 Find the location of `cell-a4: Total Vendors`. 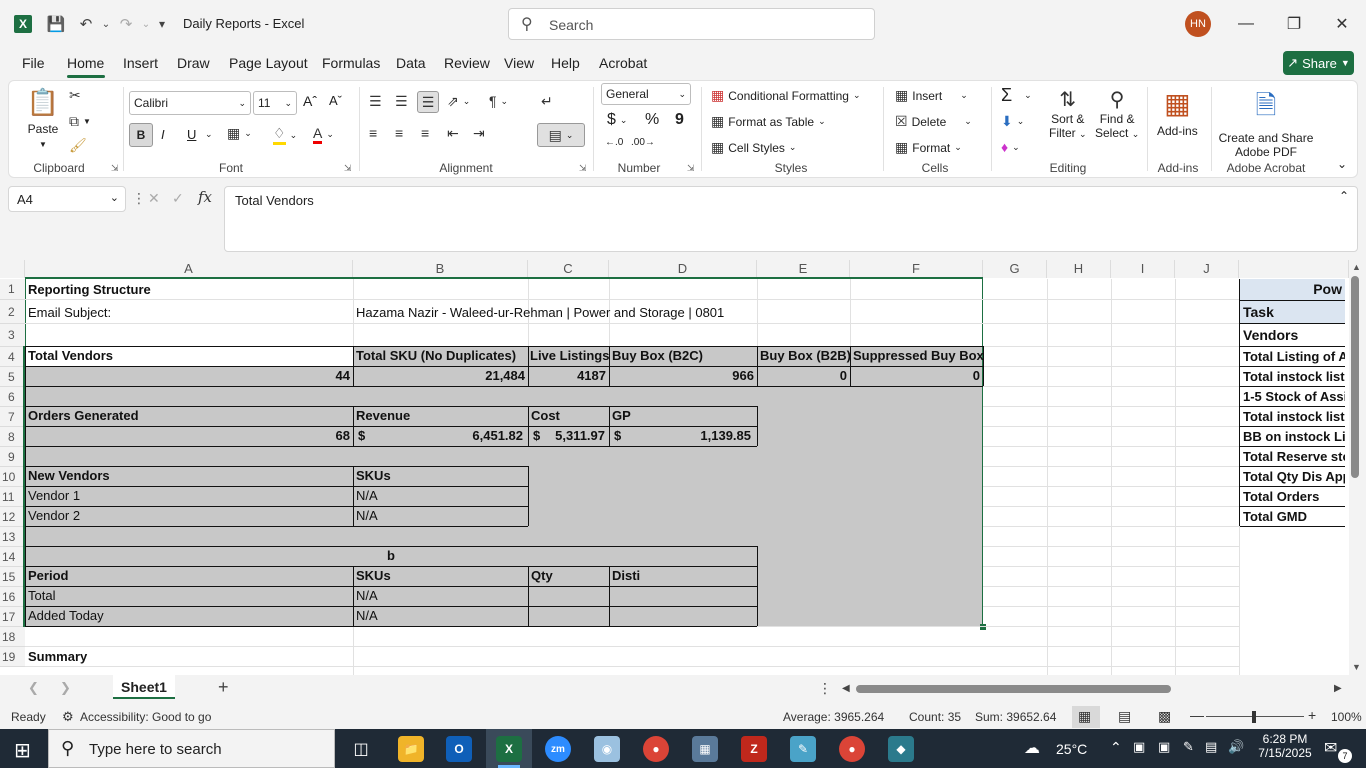

cell-a4: Total Vendors is located at coordinates (189, 355).